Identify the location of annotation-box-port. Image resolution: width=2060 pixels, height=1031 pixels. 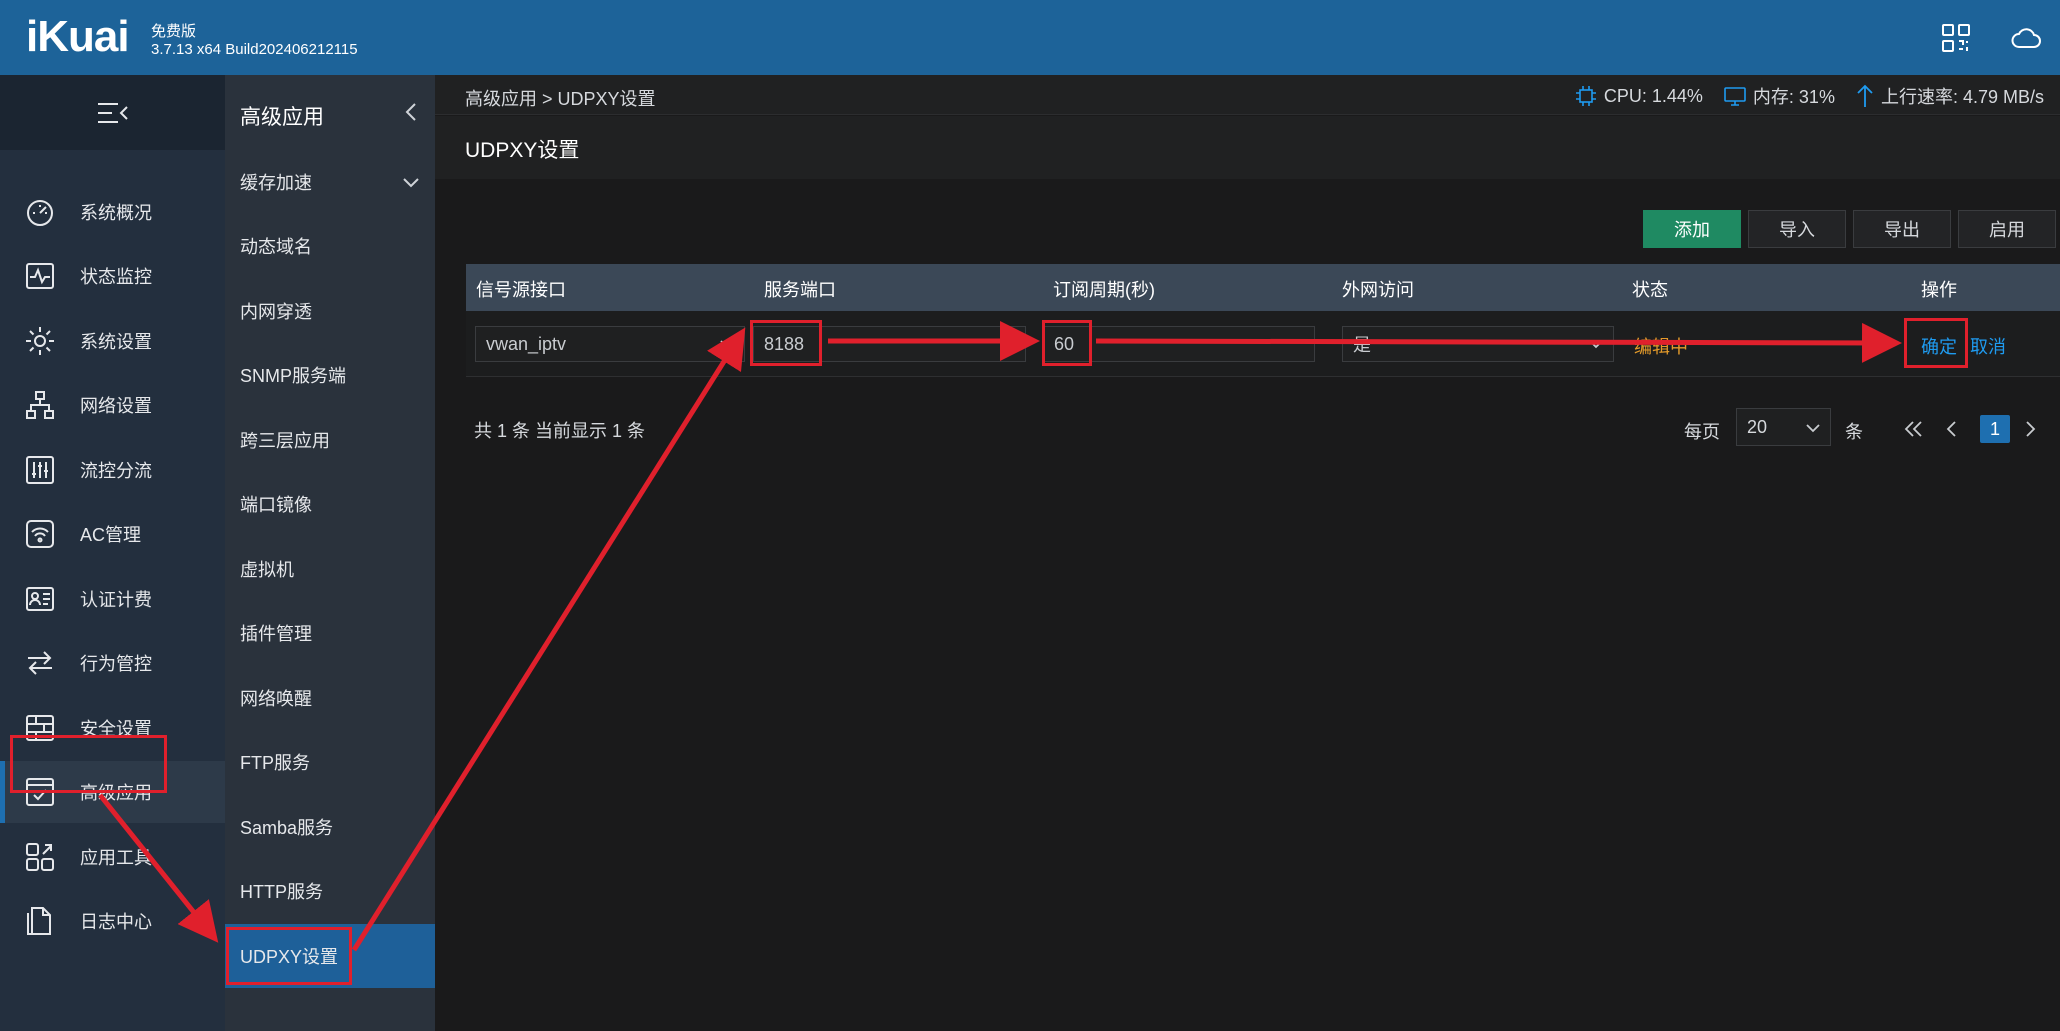
(786, 343).